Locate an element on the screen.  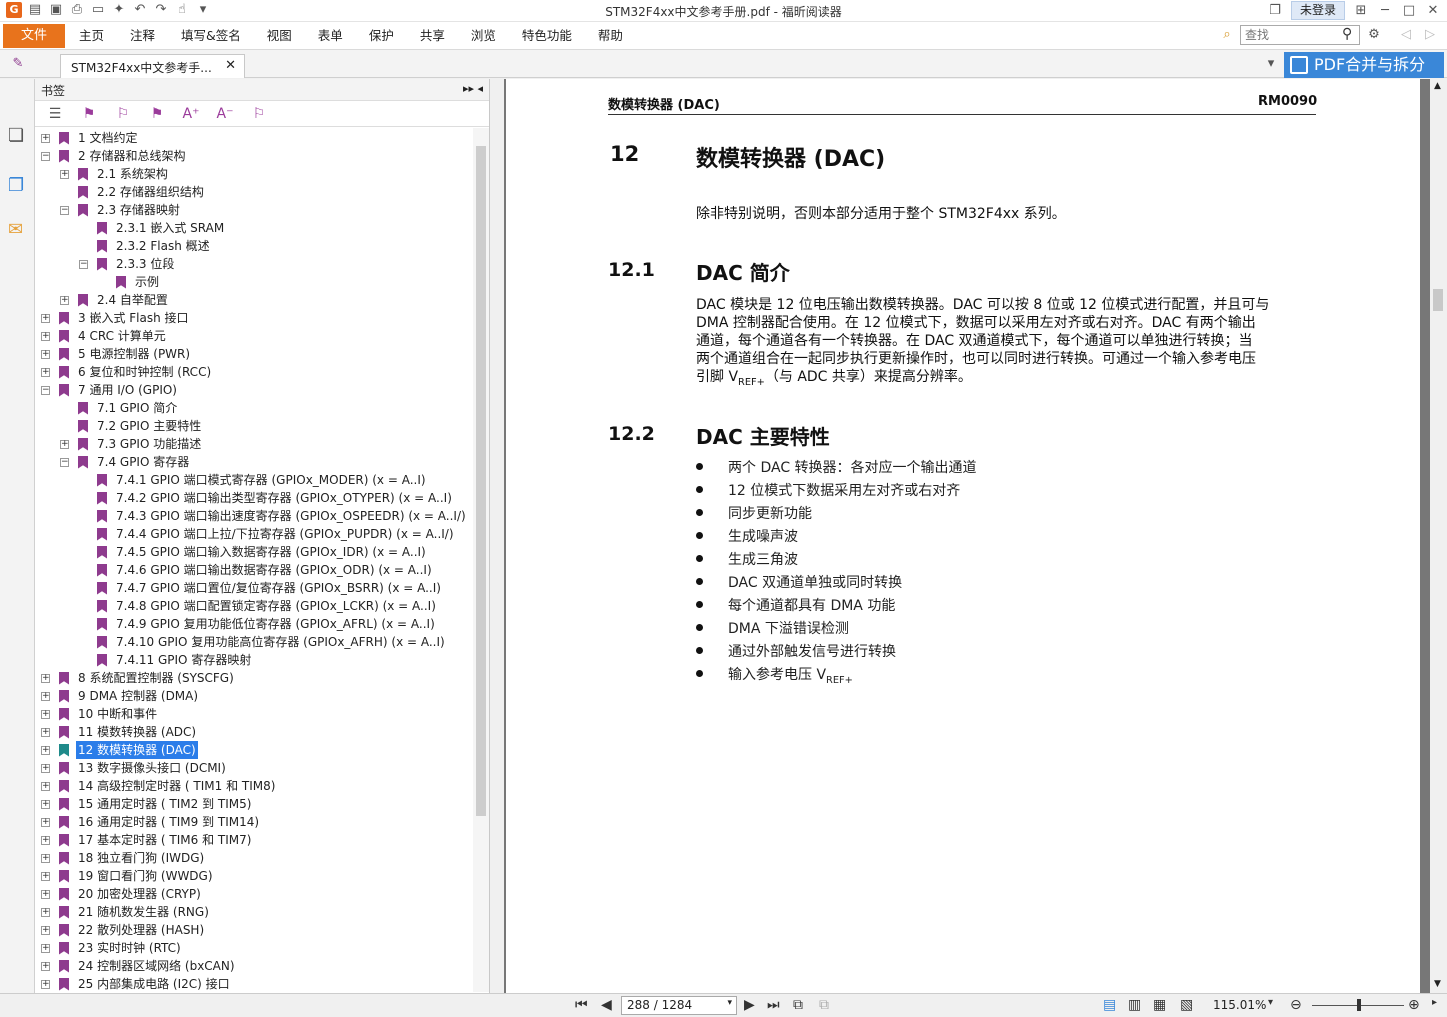
add-bookmark-icon: ⚐ is located at coordinates (123, 114).